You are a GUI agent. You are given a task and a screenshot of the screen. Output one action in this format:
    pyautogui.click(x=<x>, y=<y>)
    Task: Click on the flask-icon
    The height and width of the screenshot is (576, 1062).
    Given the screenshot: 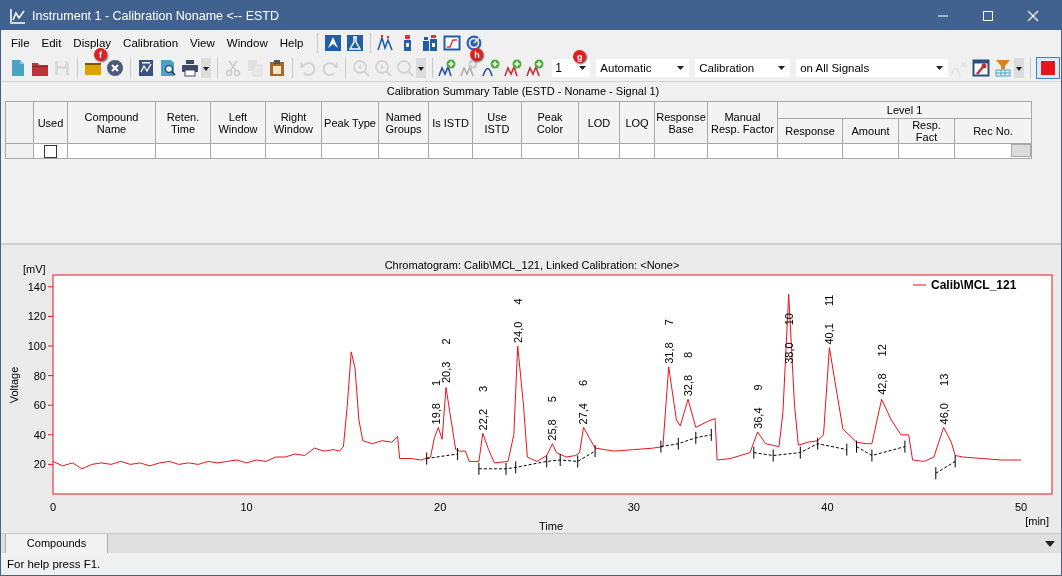 What is the action you would take?
    pyautogui.click(x=355, y=42)
    